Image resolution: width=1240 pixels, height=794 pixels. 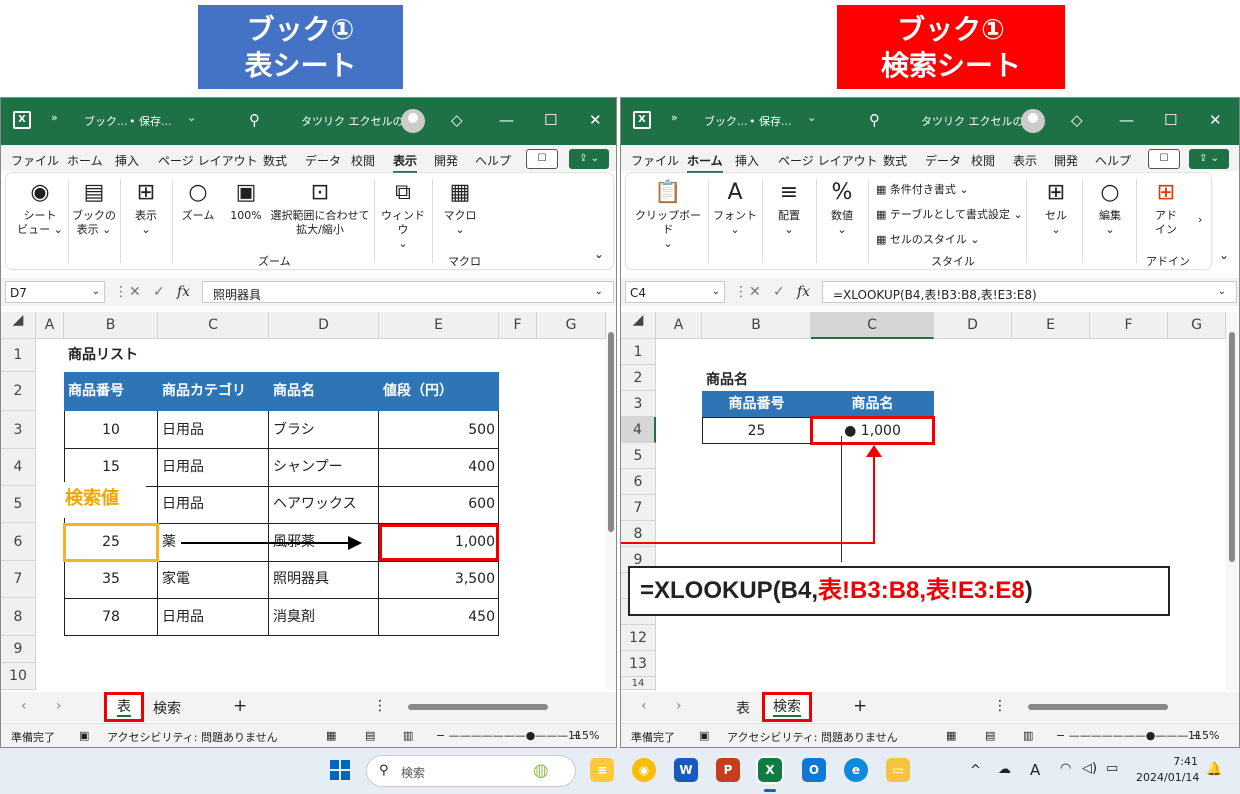 What do you see at coordinates (1232, 447) in the screenshot?
I see `scroll-thumb` at bounding box center [1232, 447].